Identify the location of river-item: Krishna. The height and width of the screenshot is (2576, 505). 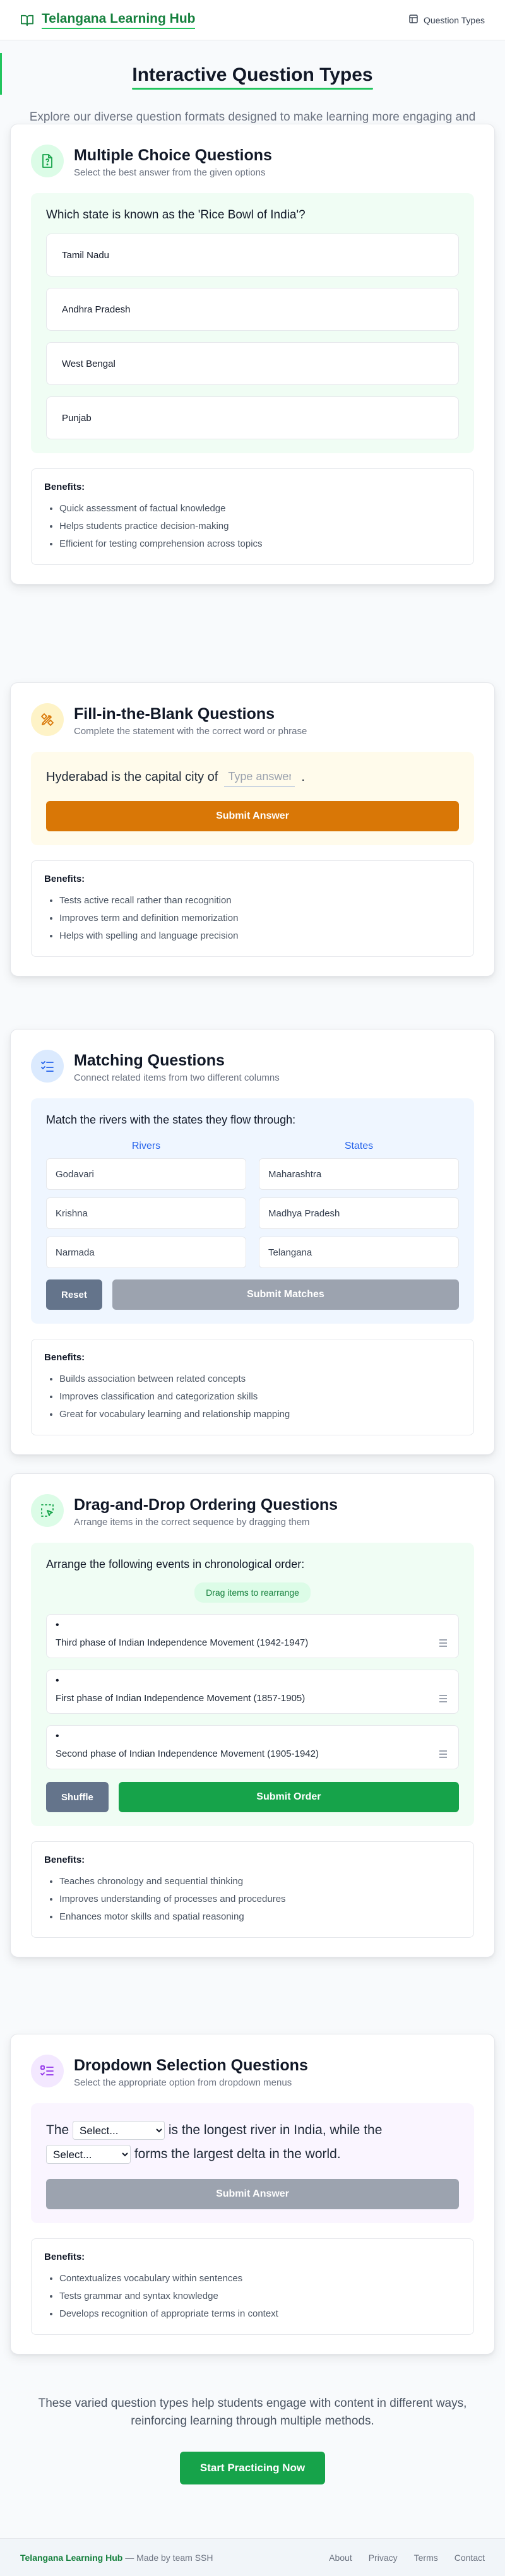
(146, 1213).